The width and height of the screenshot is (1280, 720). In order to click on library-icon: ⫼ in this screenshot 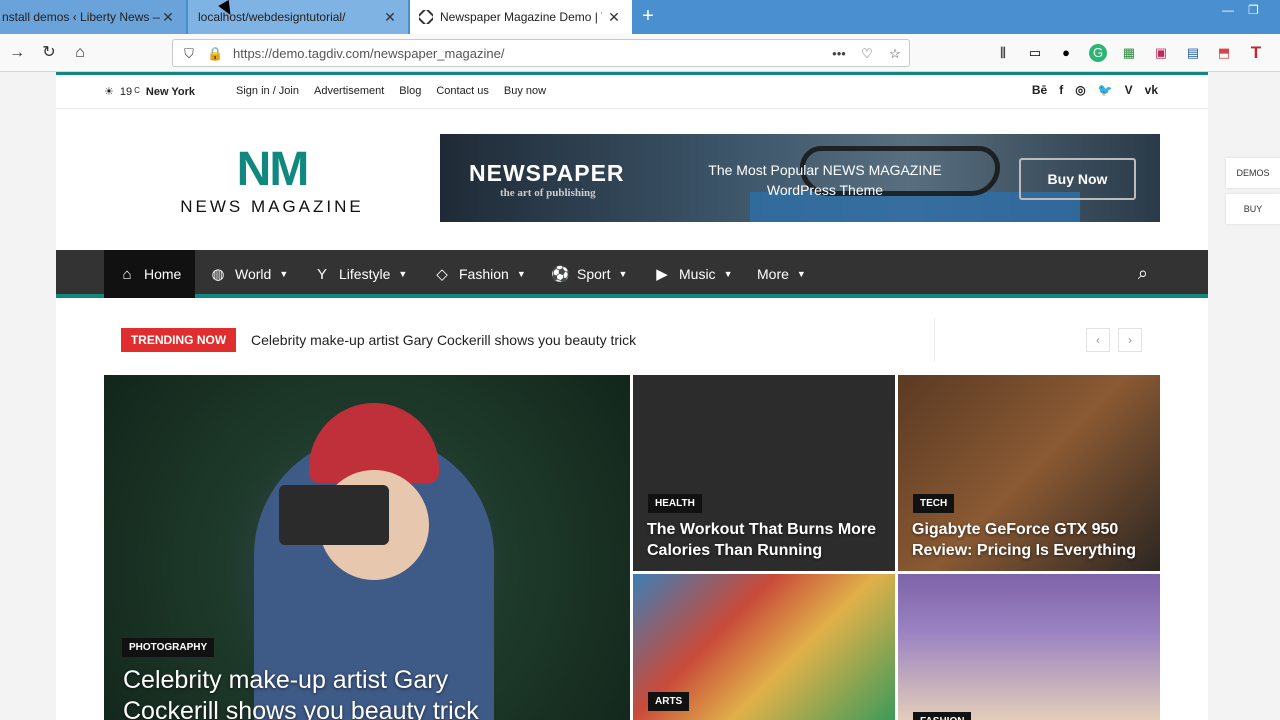, I will do `click(1003, 53)`.